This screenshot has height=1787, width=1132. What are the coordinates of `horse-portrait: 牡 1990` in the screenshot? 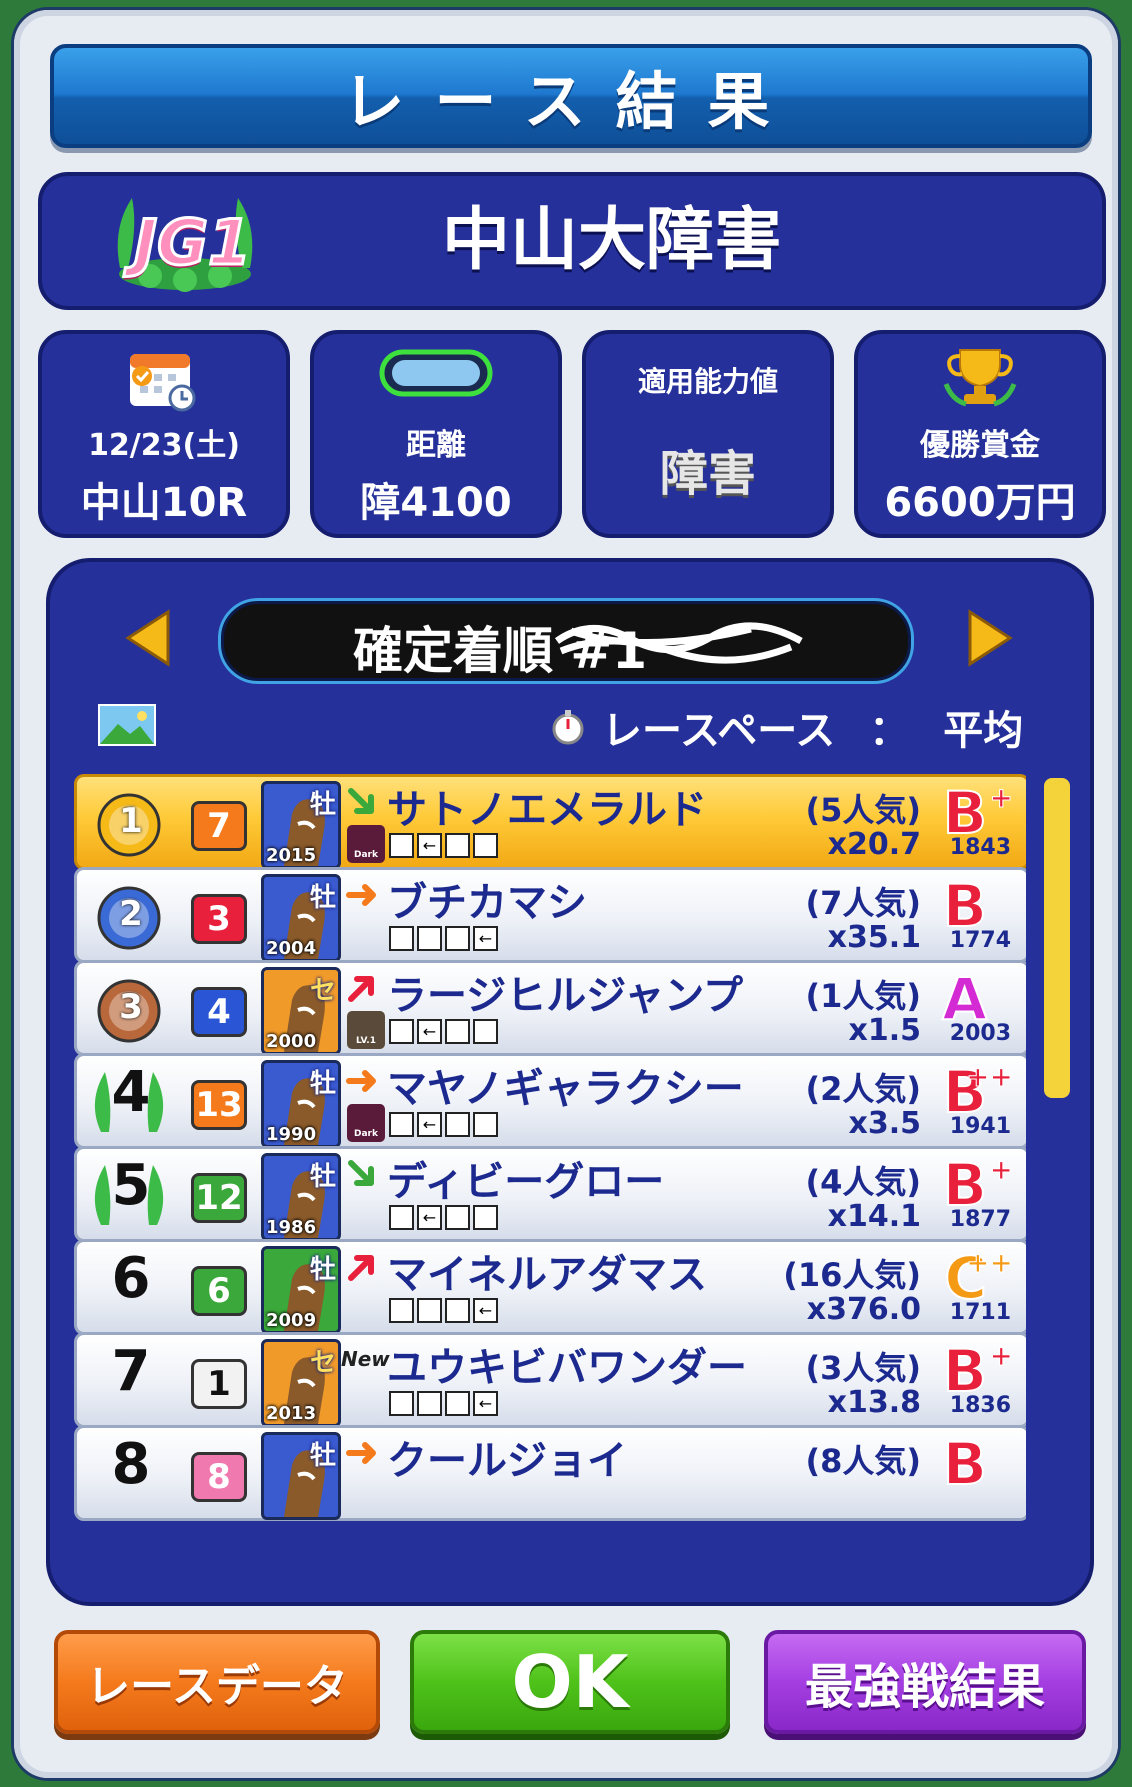 It's located at (301, 1104).